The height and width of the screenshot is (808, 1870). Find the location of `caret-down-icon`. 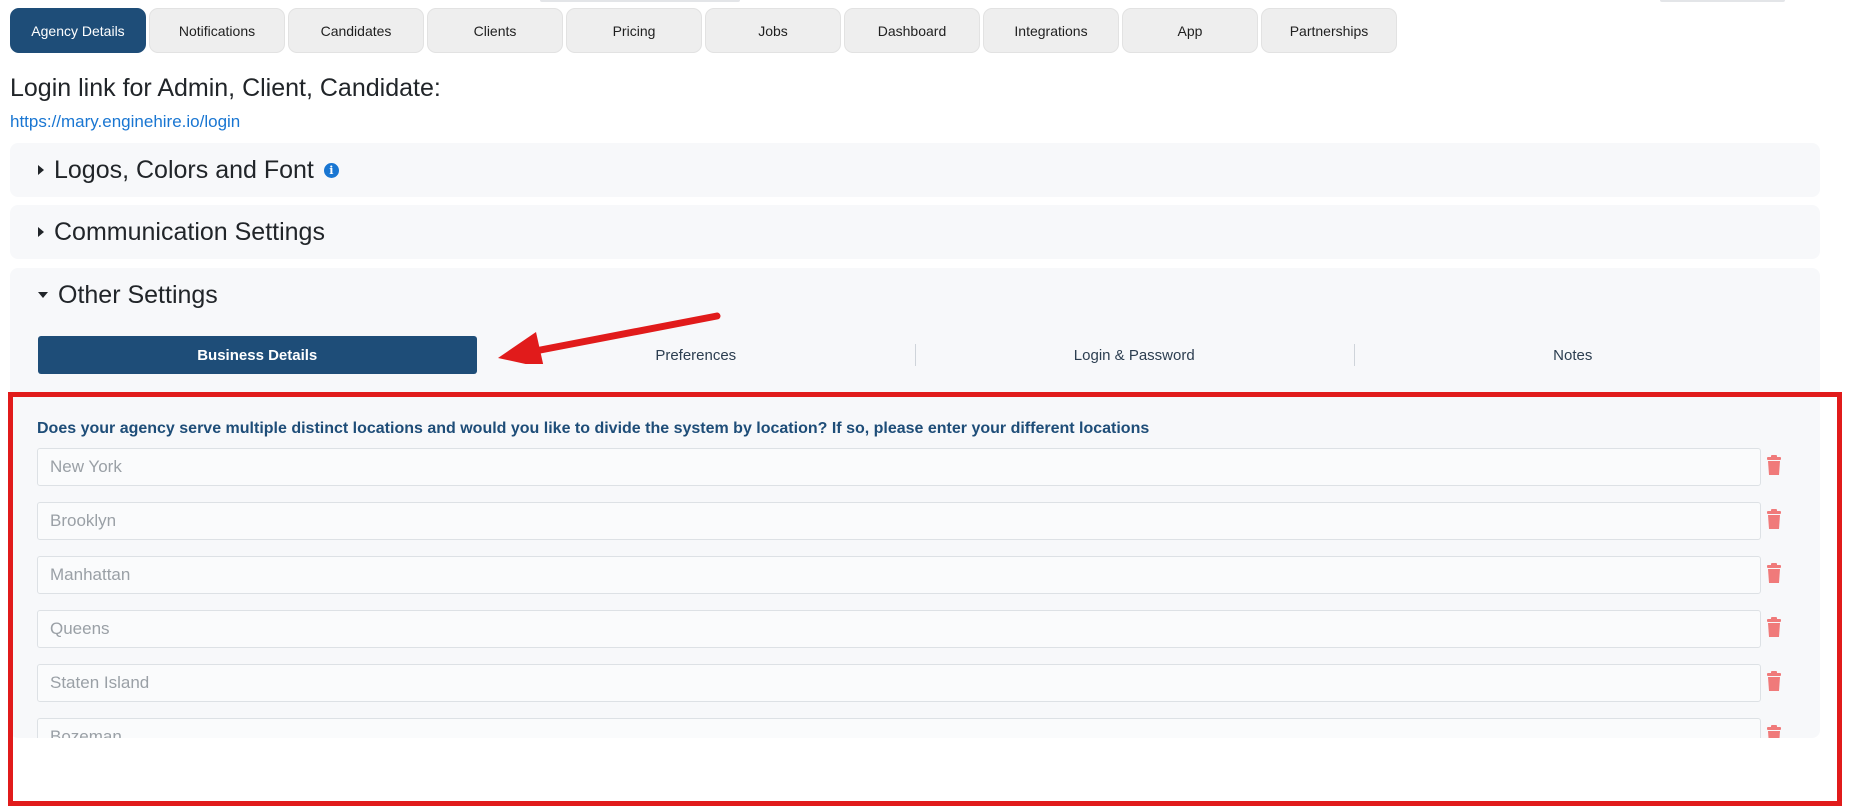

caret-down-icon is located at coordinates (43, 295).